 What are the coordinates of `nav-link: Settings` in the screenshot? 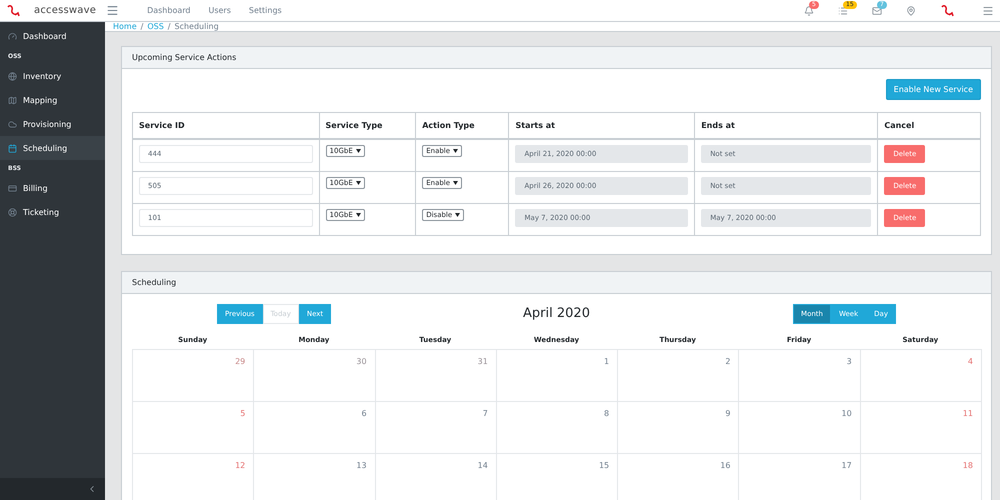 It's located at (265, 10).